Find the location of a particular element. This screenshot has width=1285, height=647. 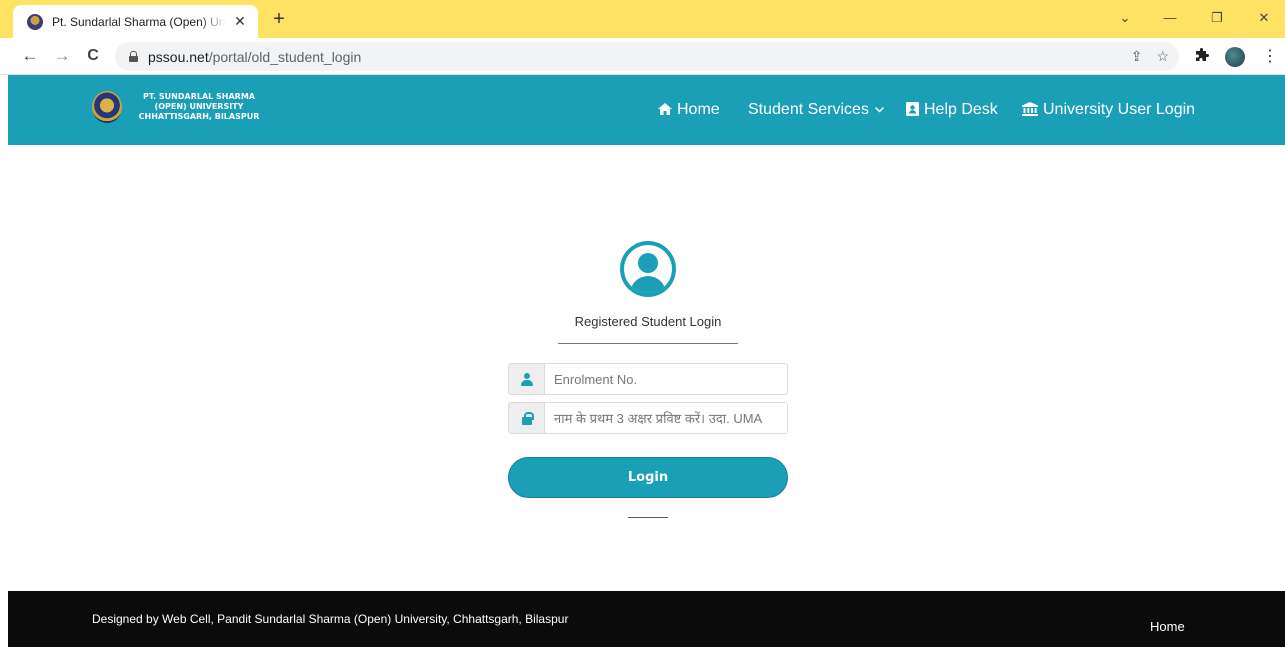

back-icon: ← is located at coordinates (30, 56).